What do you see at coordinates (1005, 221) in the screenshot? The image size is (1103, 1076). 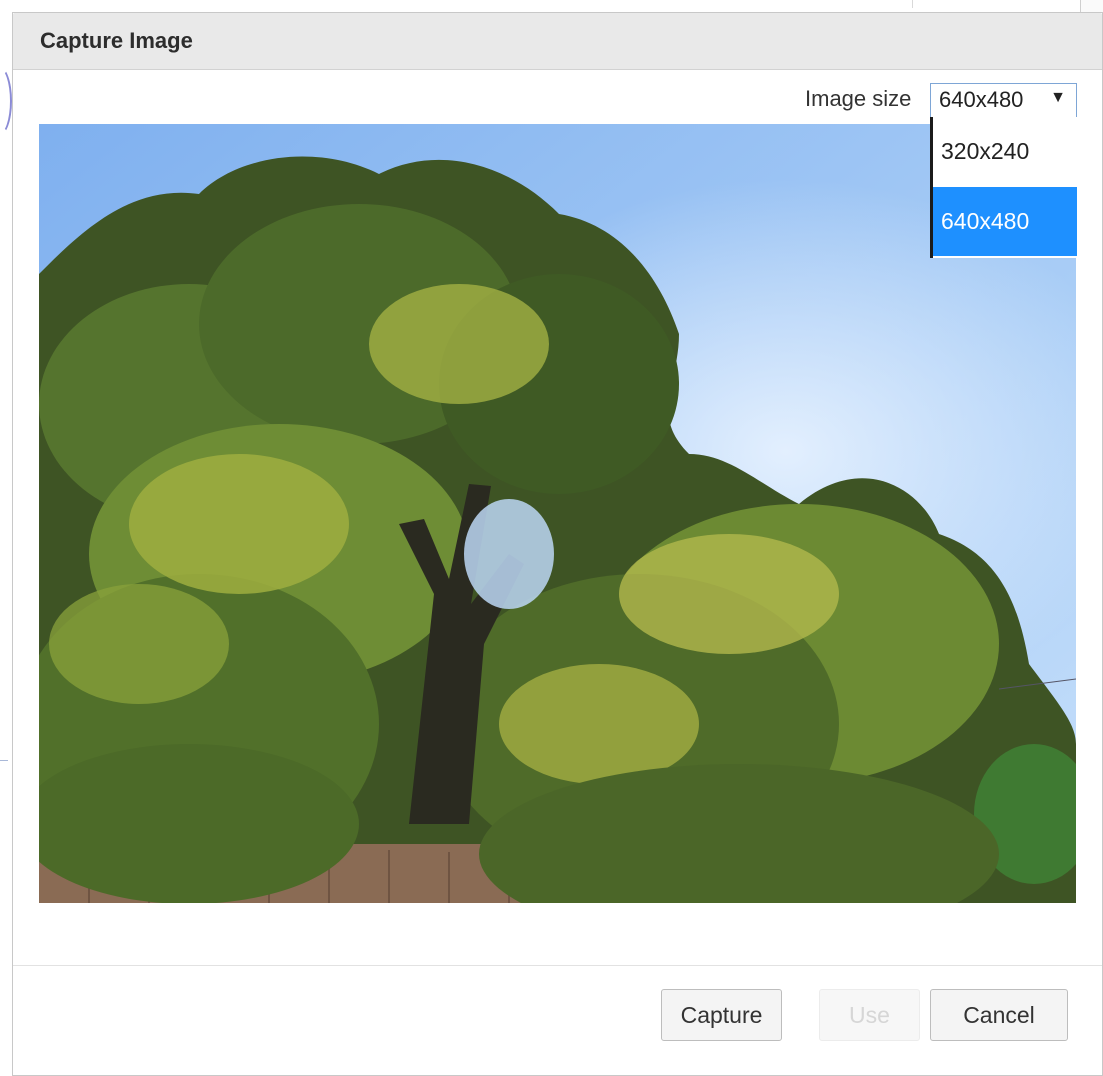 I see `dropdown-option-640x480: 640x480` at bounding box center [1005, 221].